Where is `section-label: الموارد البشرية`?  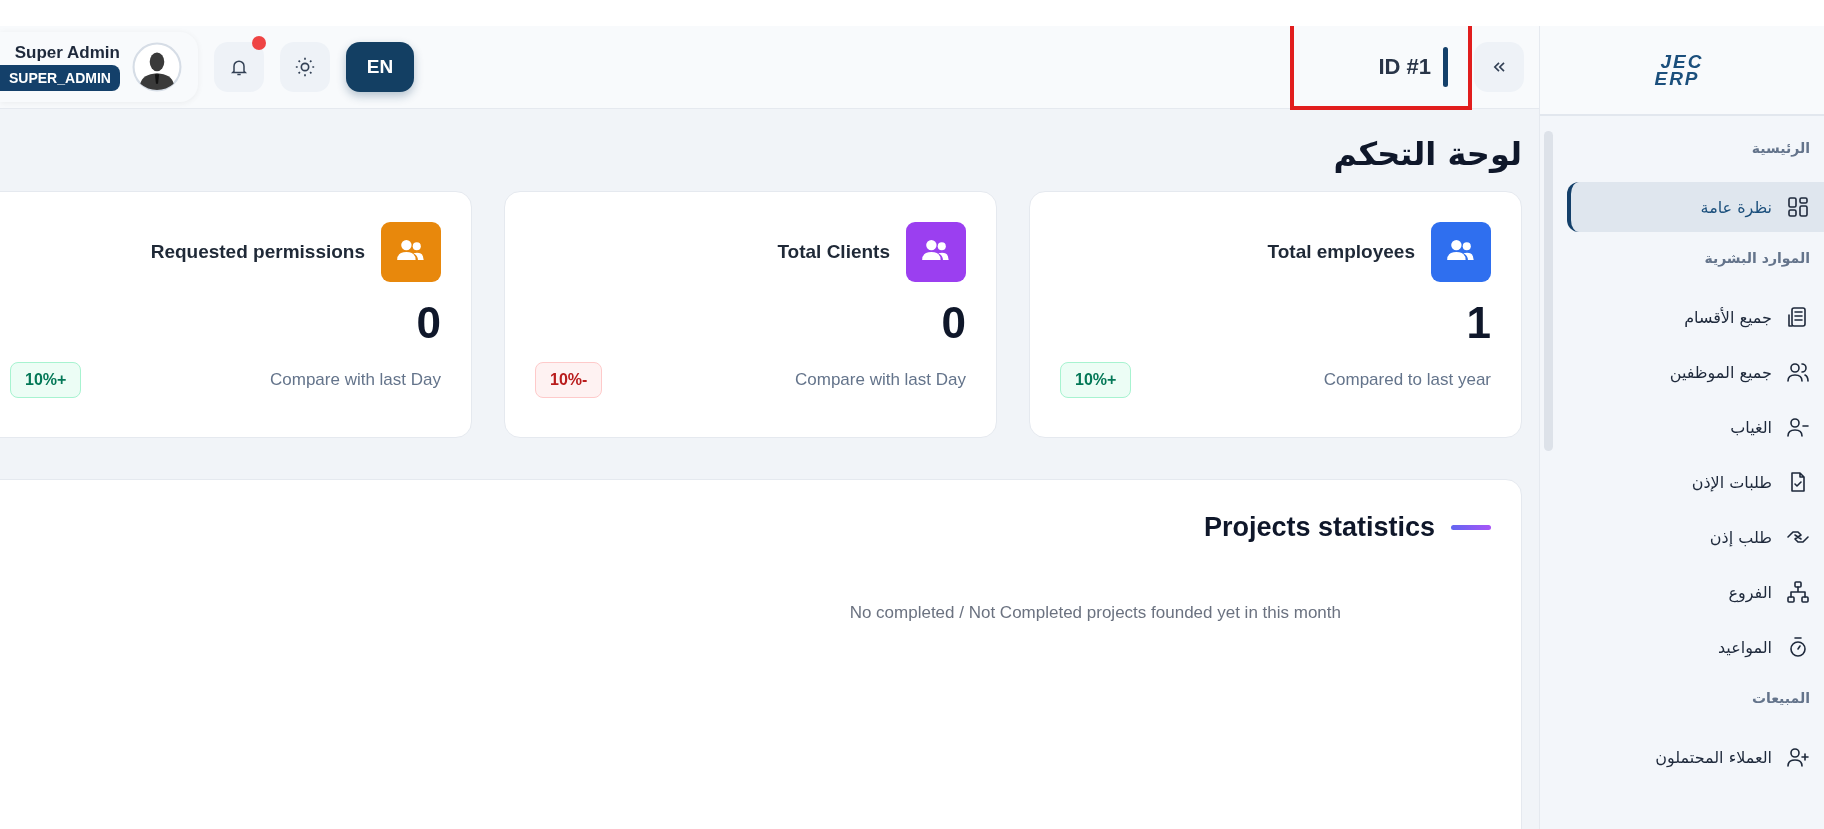 section-label: الموارد البشرية is located at coordinates (1757, 259).